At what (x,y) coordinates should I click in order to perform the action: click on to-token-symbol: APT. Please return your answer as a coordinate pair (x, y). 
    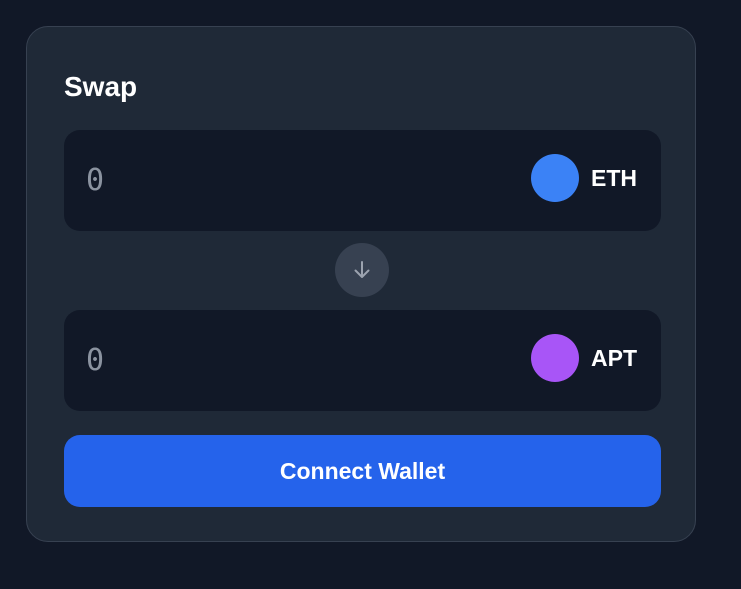
    Looking at the image, I should click on (614, 357).